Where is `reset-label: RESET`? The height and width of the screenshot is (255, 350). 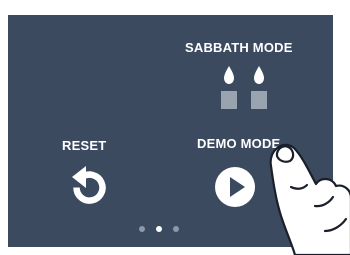 reset-label: RESET is located at coordinates (84, 145).